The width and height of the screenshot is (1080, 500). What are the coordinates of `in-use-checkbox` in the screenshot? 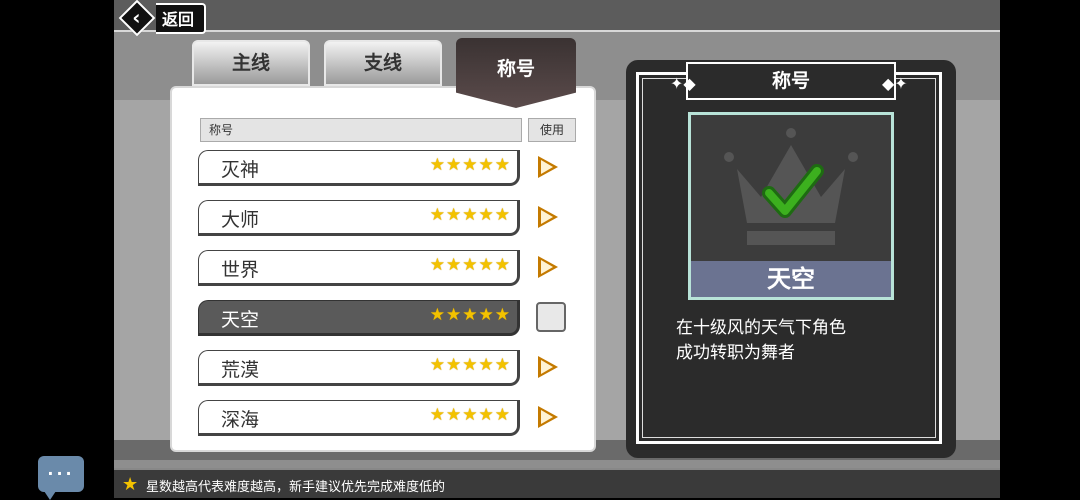 It's located at (551, 317).